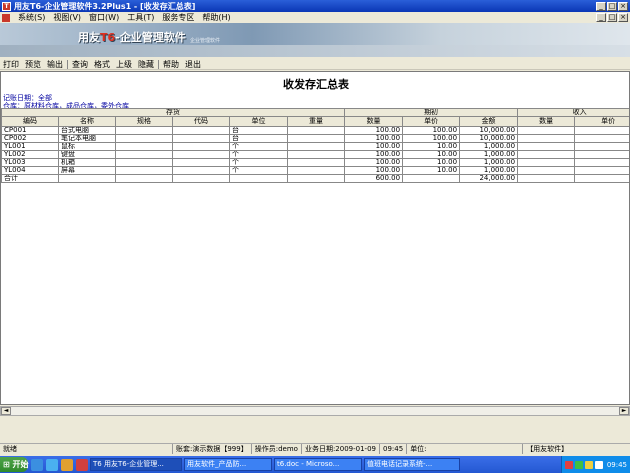 This screenshot has width=630, height=473. Describe the element at coordinates (67, 464) in the screenshot. I see `media-icon` at that location.